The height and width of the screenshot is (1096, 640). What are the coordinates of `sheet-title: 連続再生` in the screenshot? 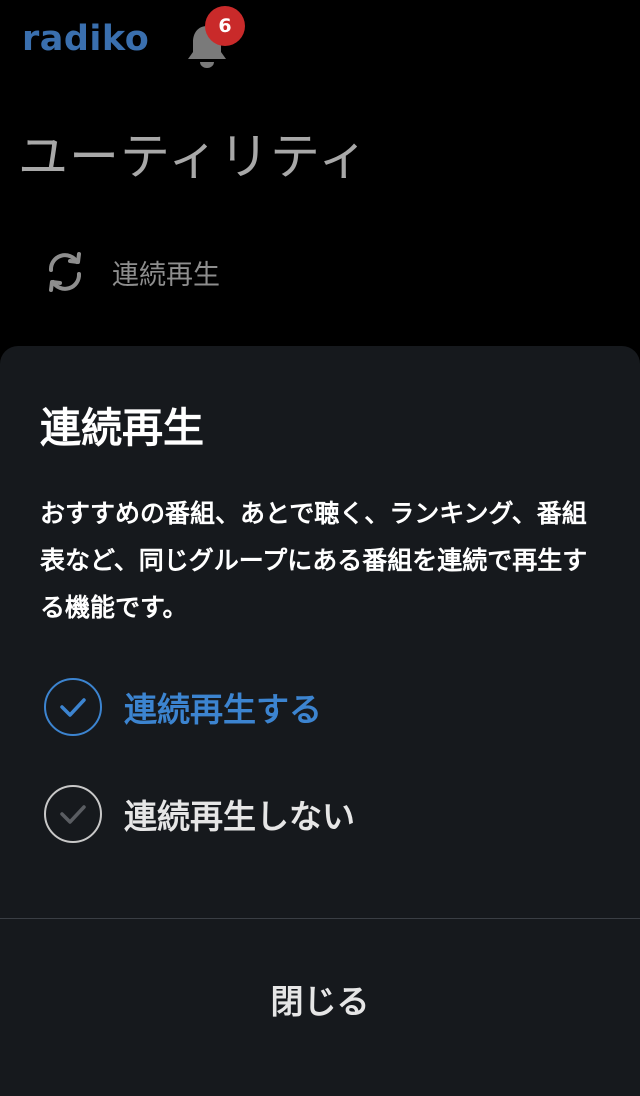 It's located at (122, 428).